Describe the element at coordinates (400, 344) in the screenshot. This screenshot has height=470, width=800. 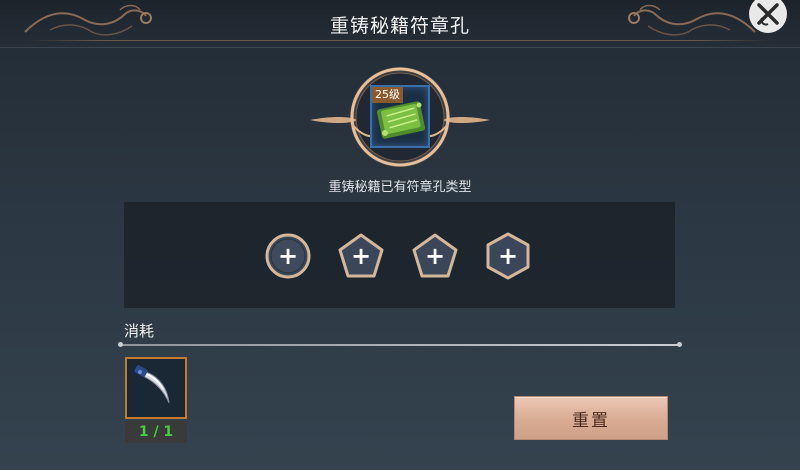
I see `cost-divider` at that location.